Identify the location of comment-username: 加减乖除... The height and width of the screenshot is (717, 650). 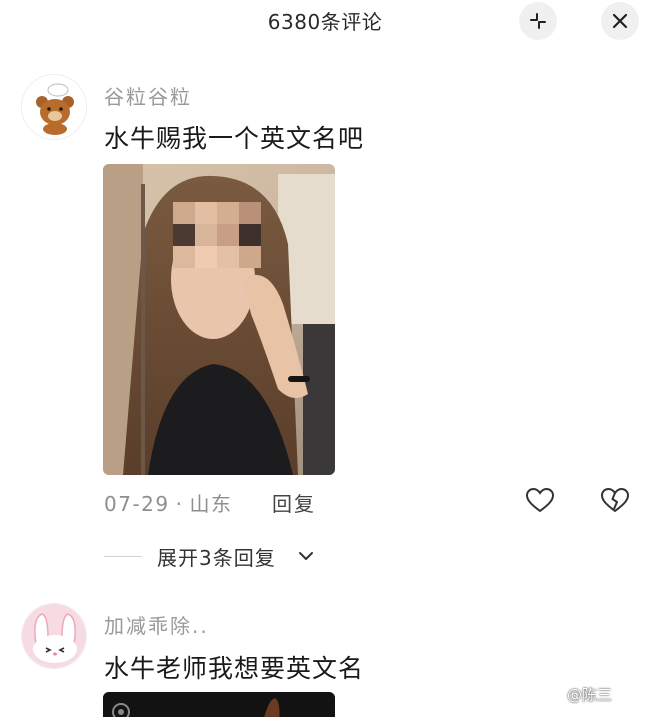
(156, 624).